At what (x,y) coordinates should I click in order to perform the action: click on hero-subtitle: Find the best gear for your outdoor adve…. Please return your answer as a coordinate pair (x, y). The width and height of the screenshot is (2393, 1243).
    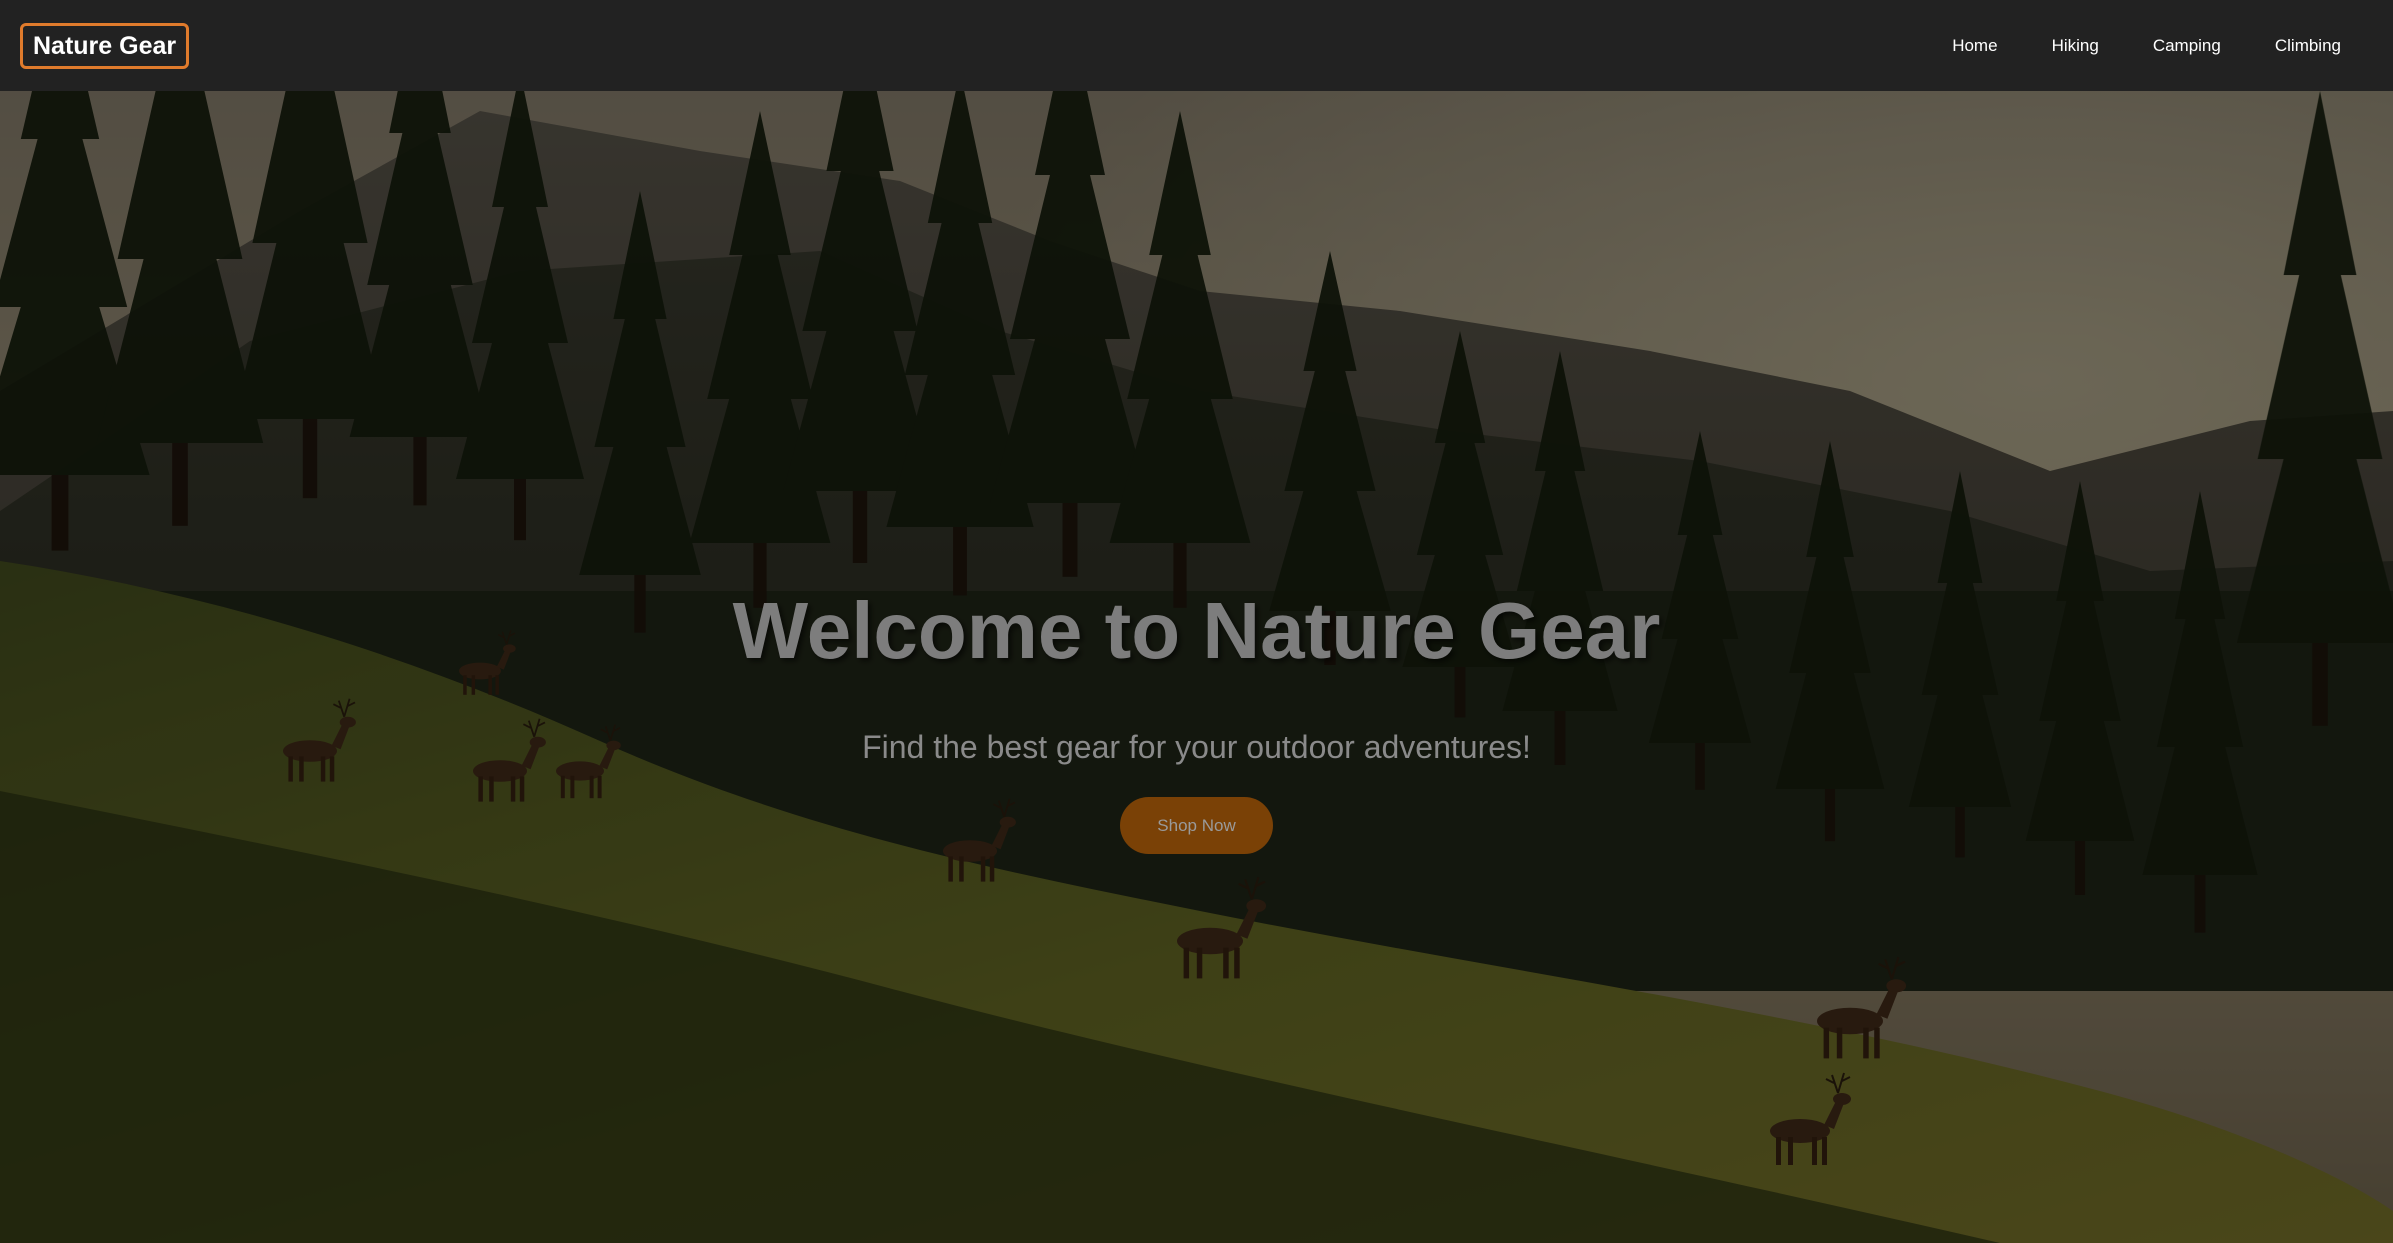
    Looking at the image, I should click on (1196, 747).